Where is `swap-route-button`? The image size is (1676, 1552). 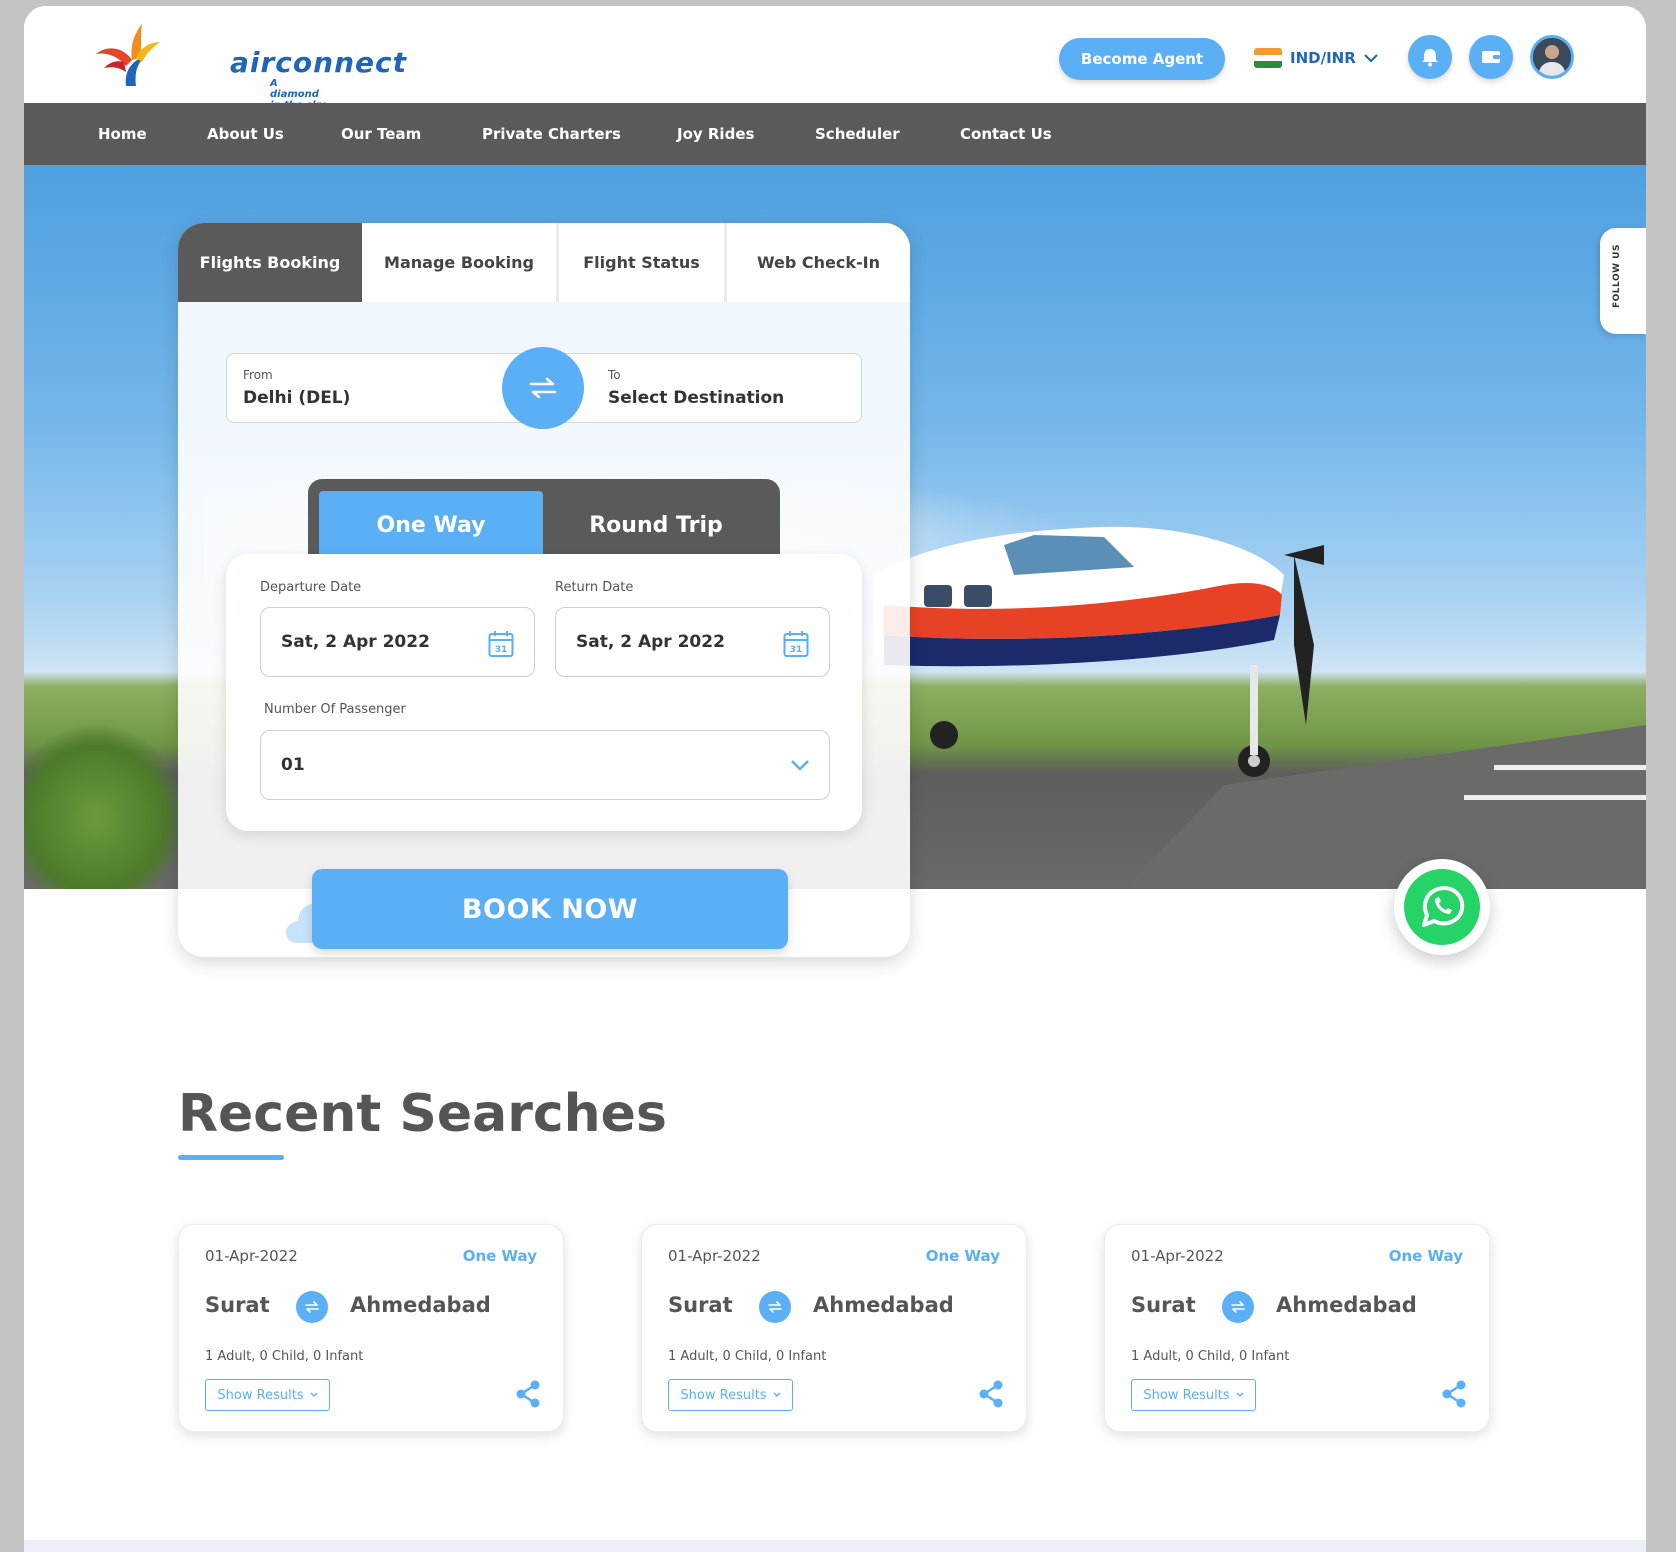
swap-route-button is located at coordinates (543, 388).